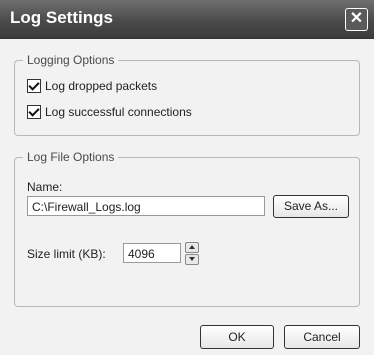 This screenshot has width=374, height=355. Describe the element at coordinates (61, 17) in the screenshot. I see `window-title: Log Settings` at that location.